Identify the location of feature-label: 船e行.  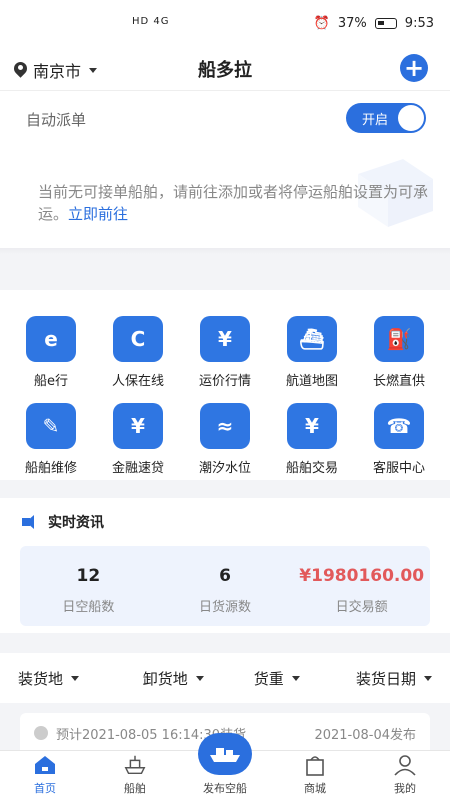
(51, 381).